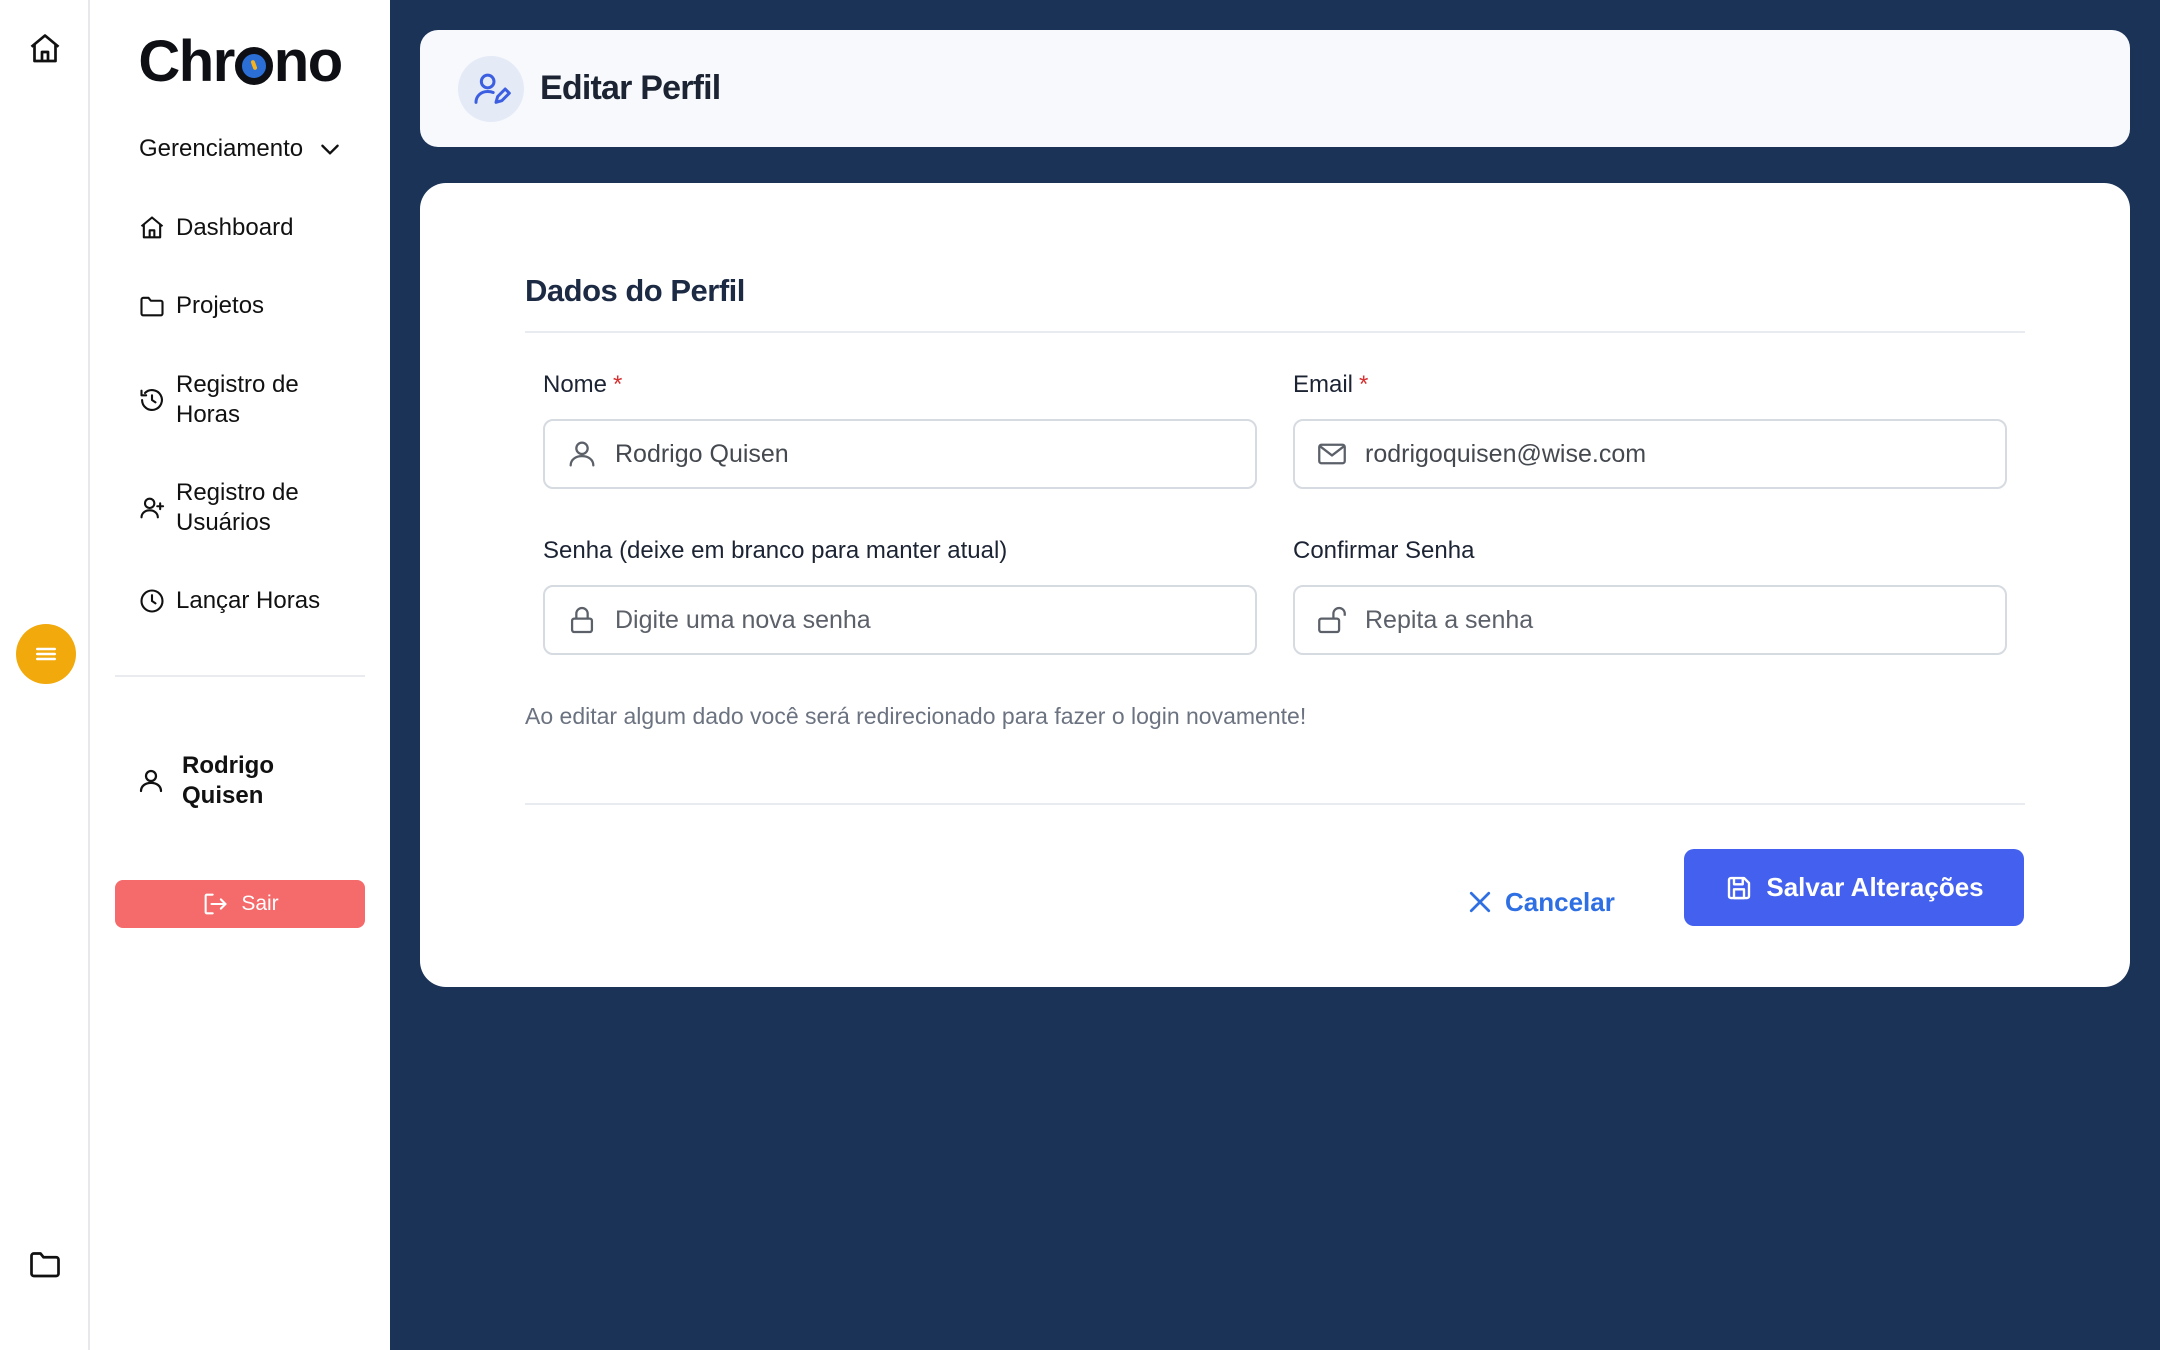  I want to click on sidebar-item-registro-usuarios: Registro de Usuários, so click(223, 508).